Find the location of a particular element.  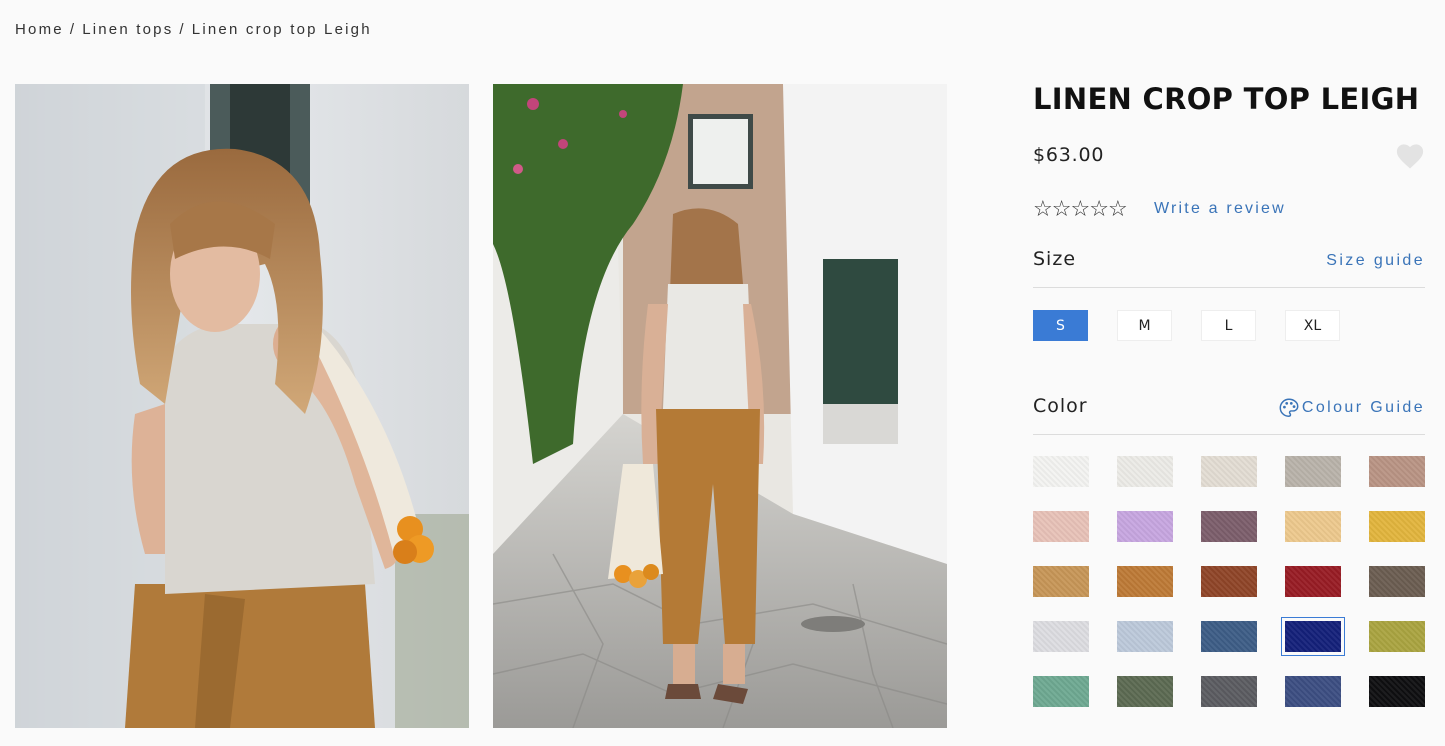

breadcrumb-home: Home is located at coordinates (39, 29).